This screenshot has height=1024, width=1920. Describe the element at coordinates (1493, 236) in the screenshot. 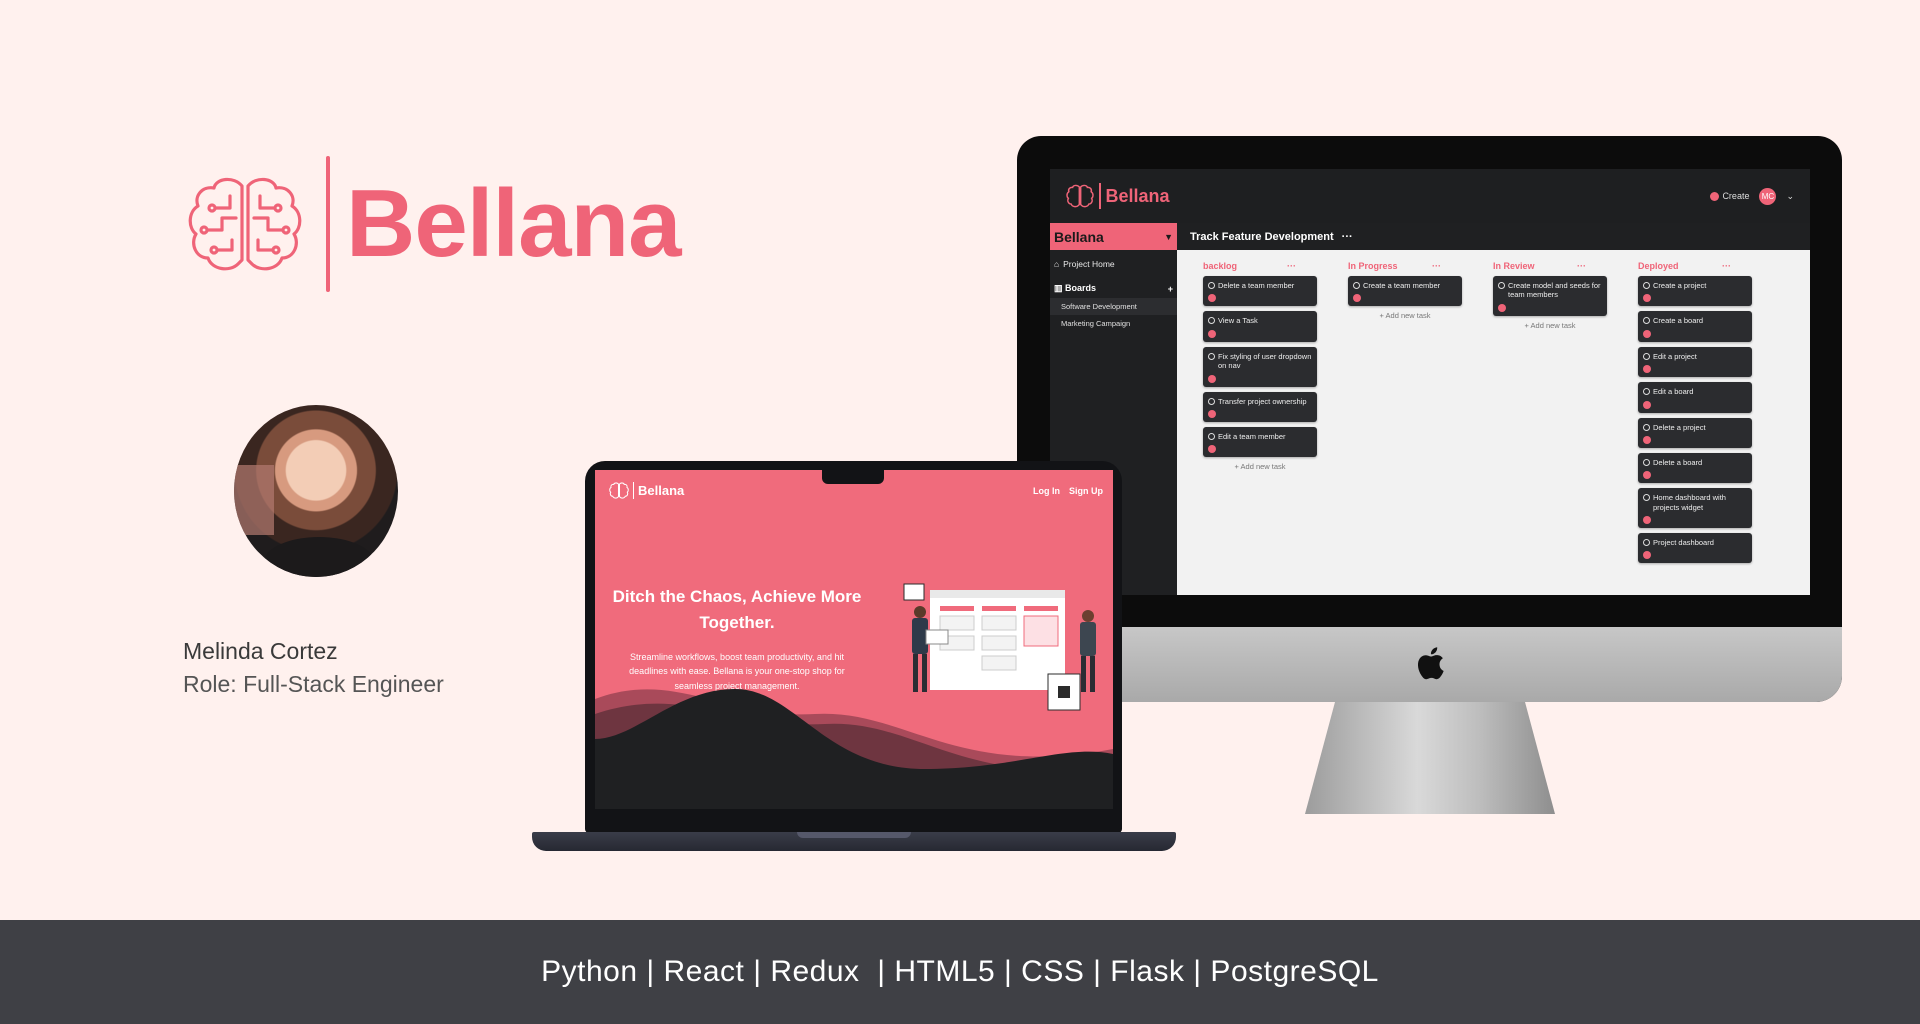

I see `board-header: Track Feature Development ···` at that location.